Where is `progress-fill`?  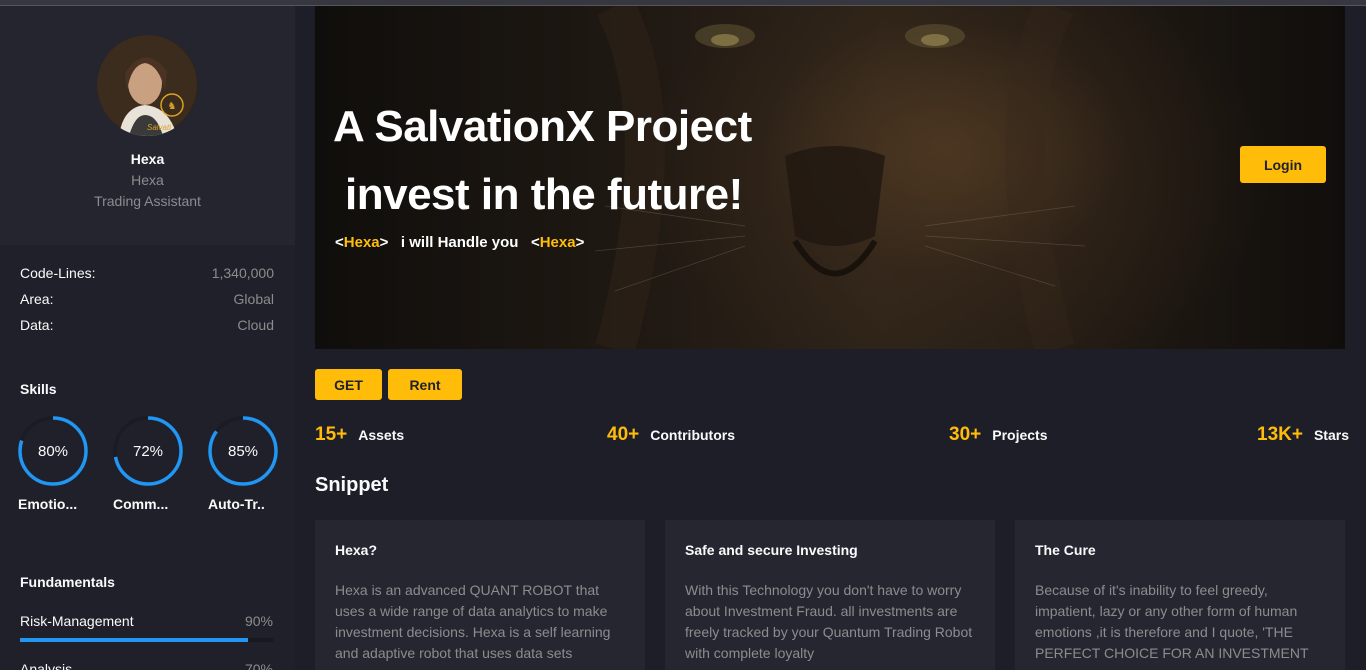
progress-fill is located at coordinates (134, 640).